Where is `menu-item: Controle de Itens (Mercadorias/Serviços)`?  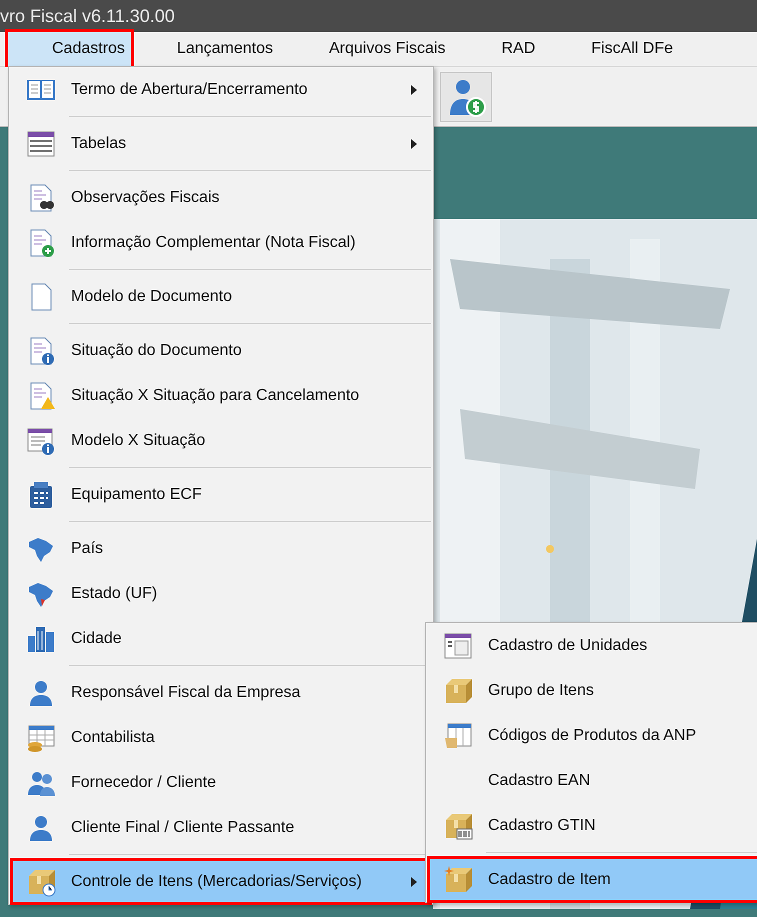
menu-item: Controle de Itens (Mercadorias/Serviços) is located at coordinates (221, 881).